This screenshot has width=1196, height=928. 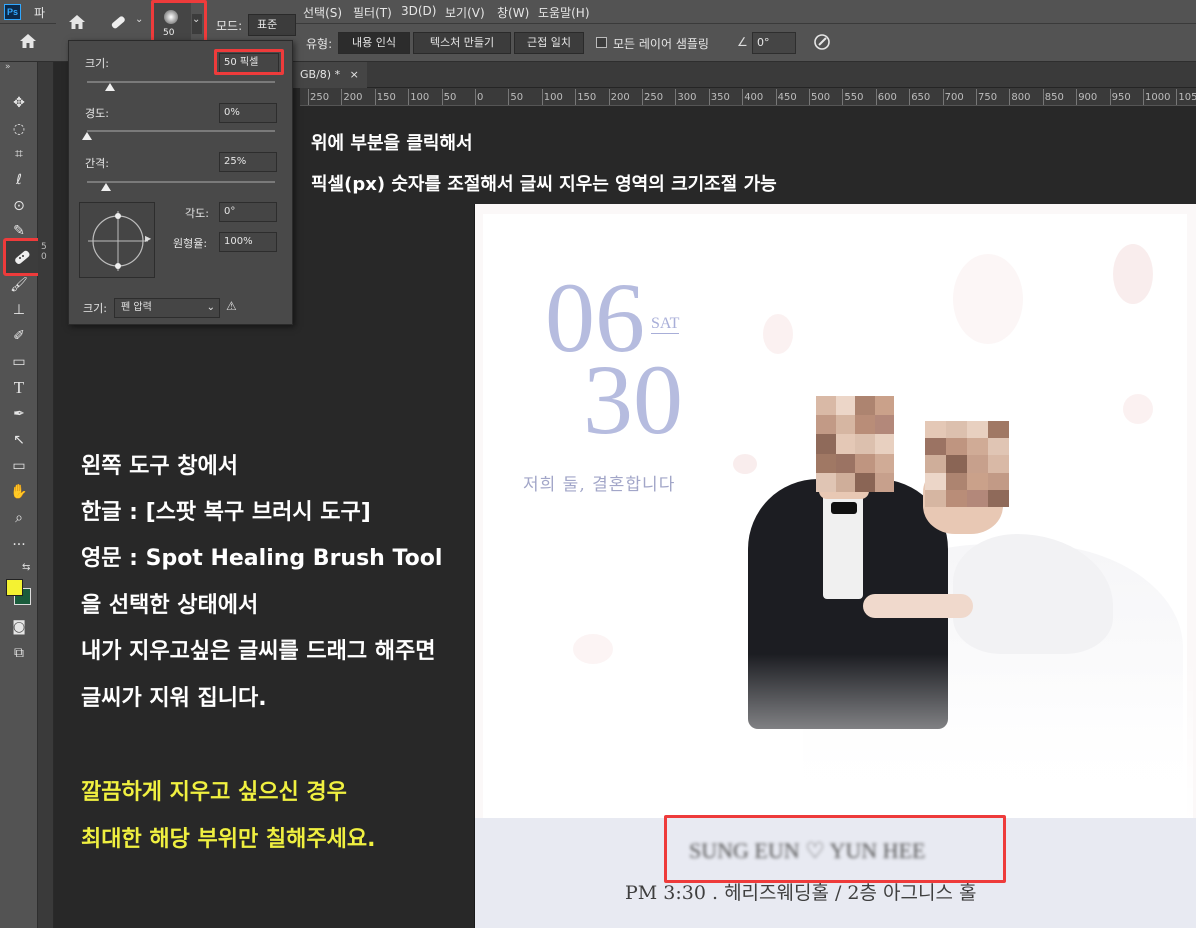 What do you see at coordinates (87, 136) in the screenshot?
I see `hardness-slider-thumb` at bounding box center [87, 136].